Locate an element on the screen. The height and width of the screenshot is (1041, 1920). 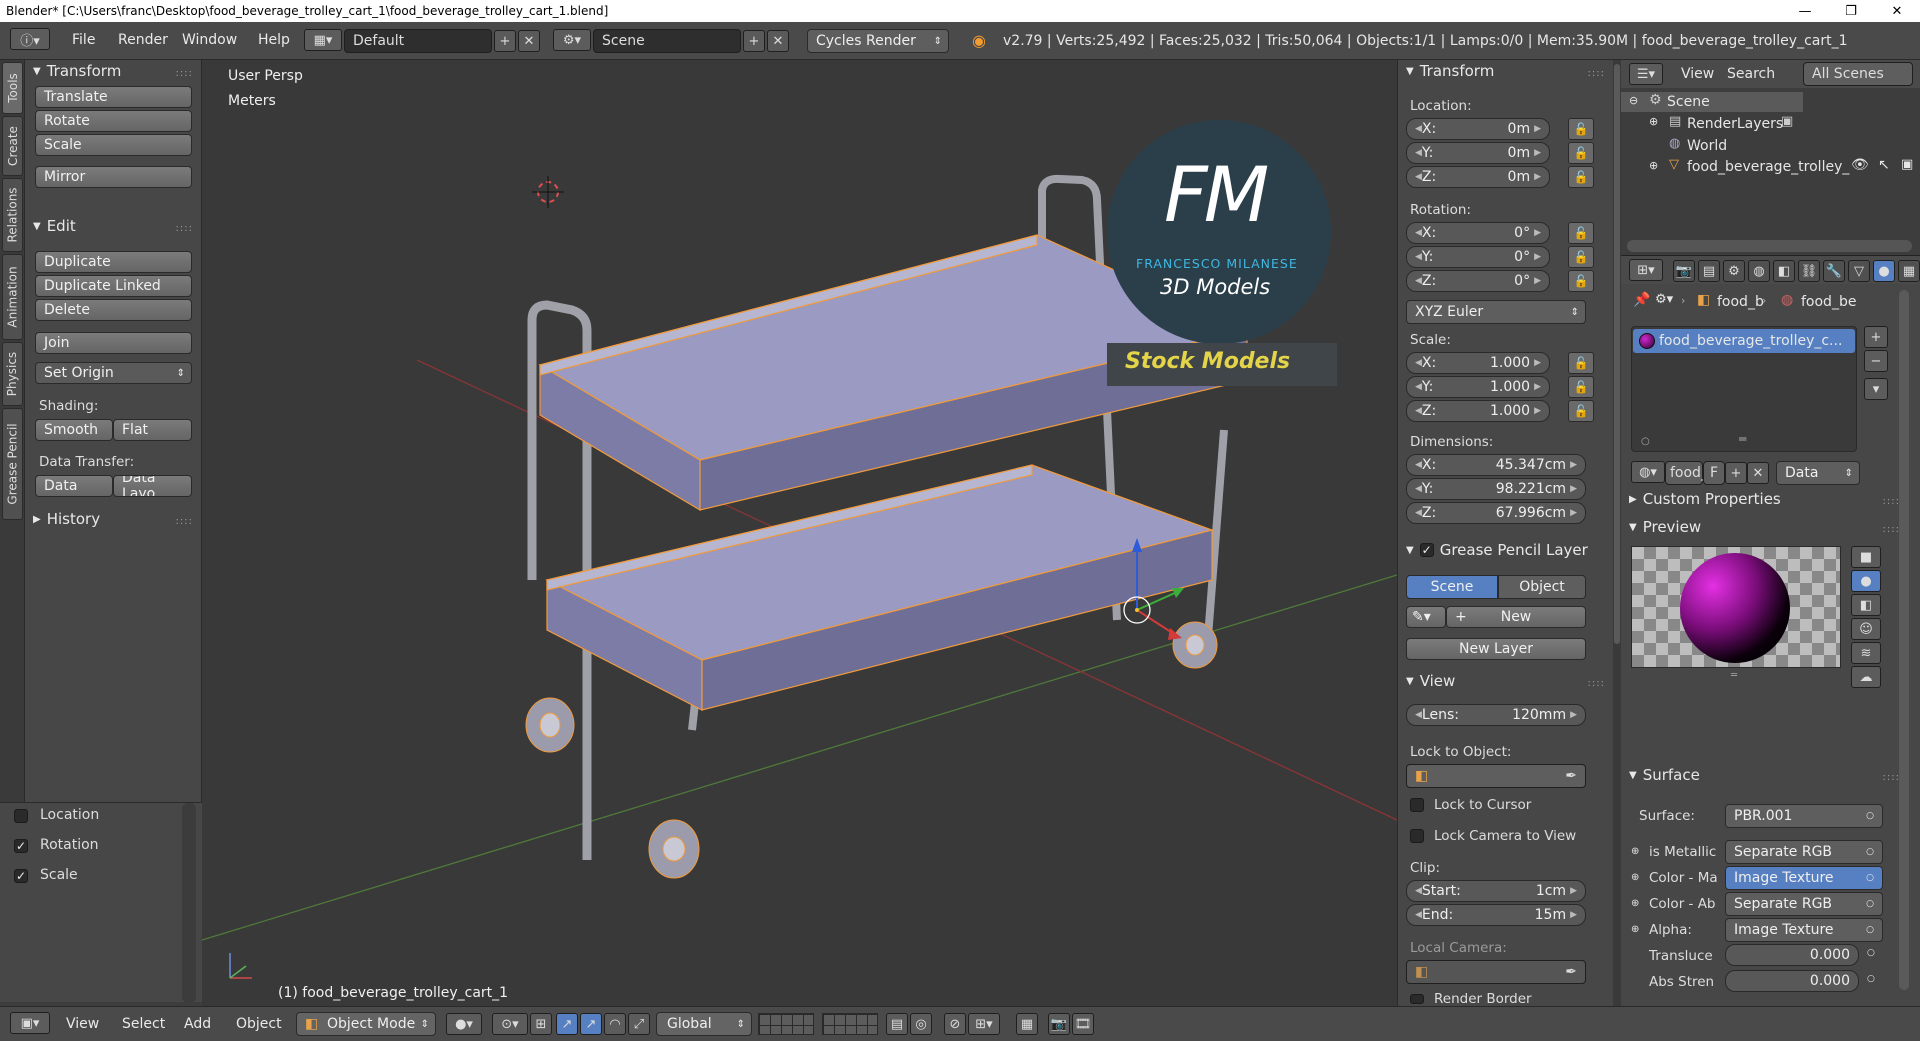
data-tab-icon: ▽ is located at coordinates (1859, 271).